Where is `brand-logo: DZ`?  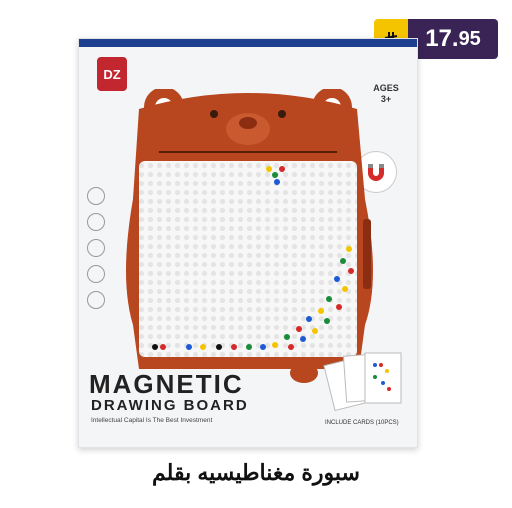 brand-logo: DZ is located at coordinates (112, 74).